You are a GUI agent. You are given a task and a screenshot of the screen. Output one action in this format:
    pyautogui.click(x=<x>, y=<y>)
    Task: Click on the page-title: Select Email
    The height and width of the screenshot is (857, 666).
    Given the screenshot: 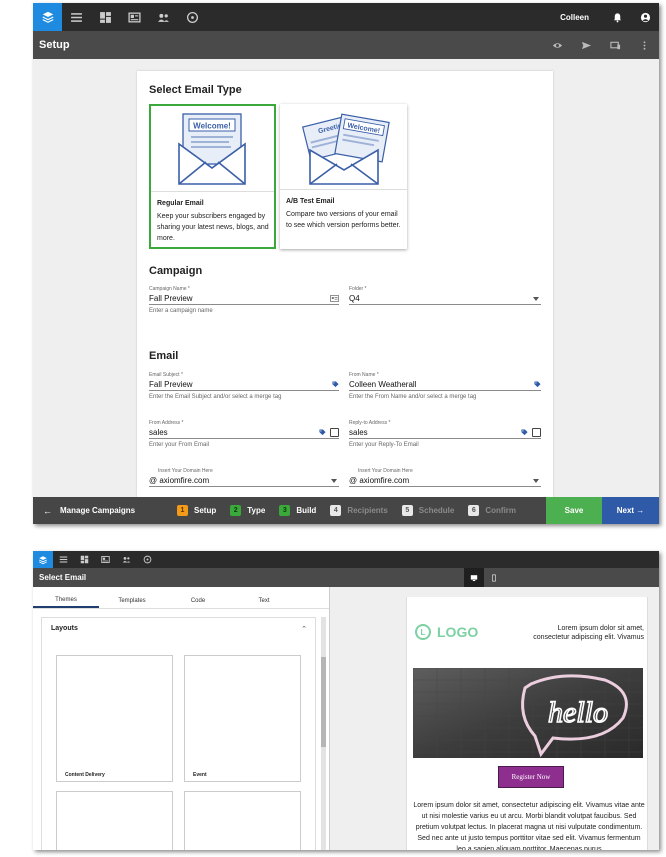 What is the action you would take?
    pyautogui.click(x=63, y=577)
    